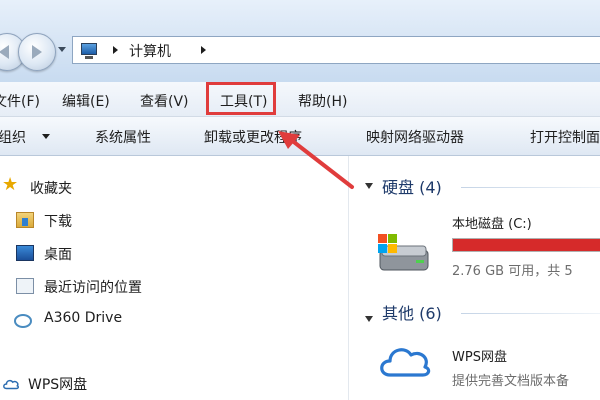 This screenshot has height=400, width=600. What do you see at coordinates (174, 384) in the screenshot?
I see `nav-wps-cloud: WPS网盘` at bounding box center [174, 384].